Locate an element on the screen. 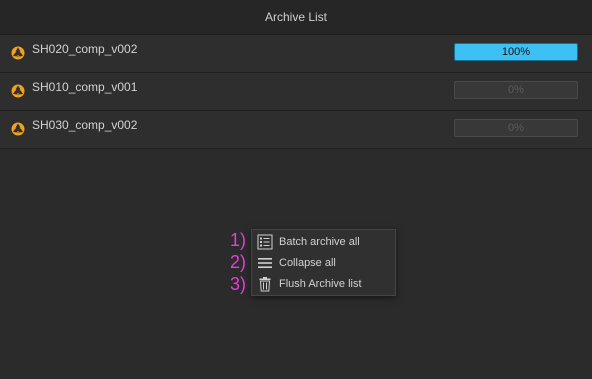  row-name: SH030_comp_v002 is located at coordinates (85, 125).